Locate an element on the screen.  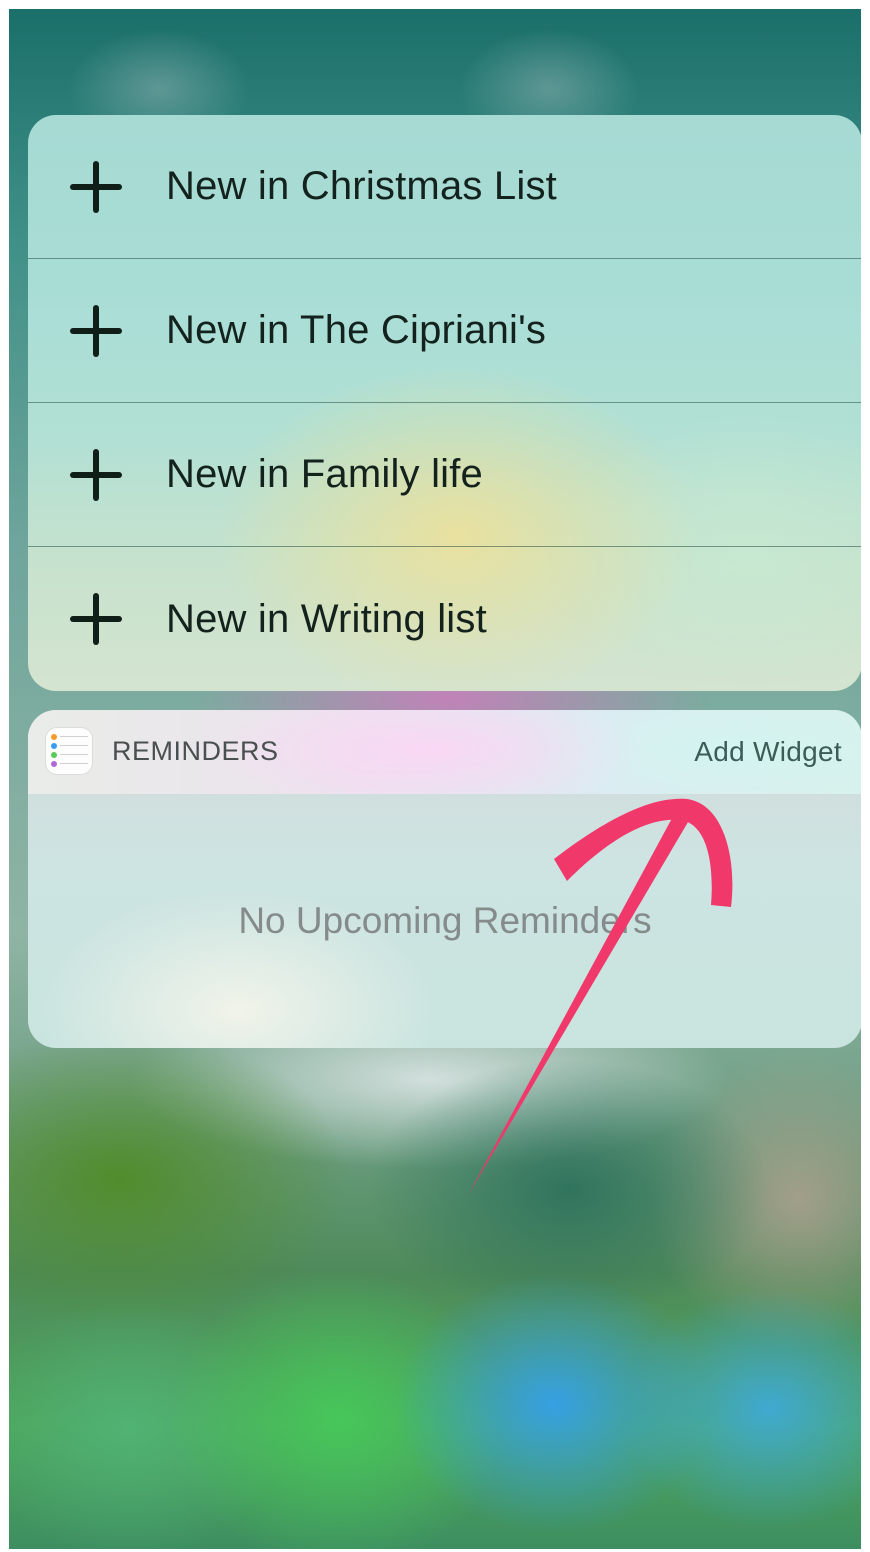
quick-action-writing-list: New in Writing list is located at coordinates (444, 619).